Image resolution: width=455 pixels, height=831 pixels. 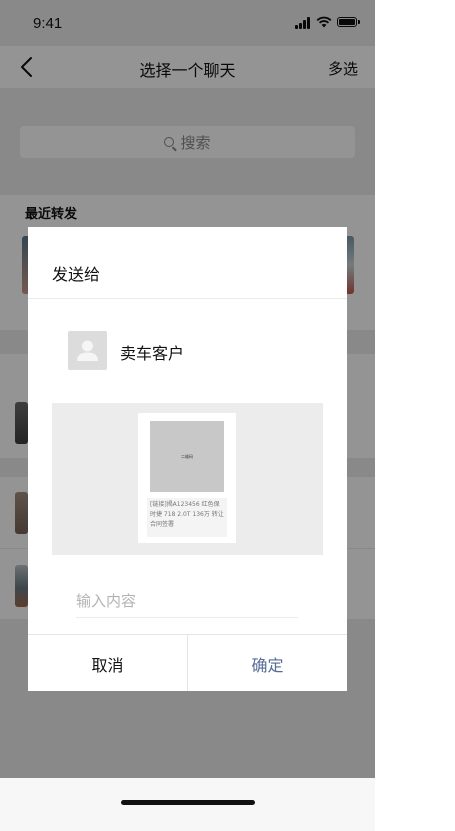 I want to click on cancel-button: 取消, so click(x=108, y=663).